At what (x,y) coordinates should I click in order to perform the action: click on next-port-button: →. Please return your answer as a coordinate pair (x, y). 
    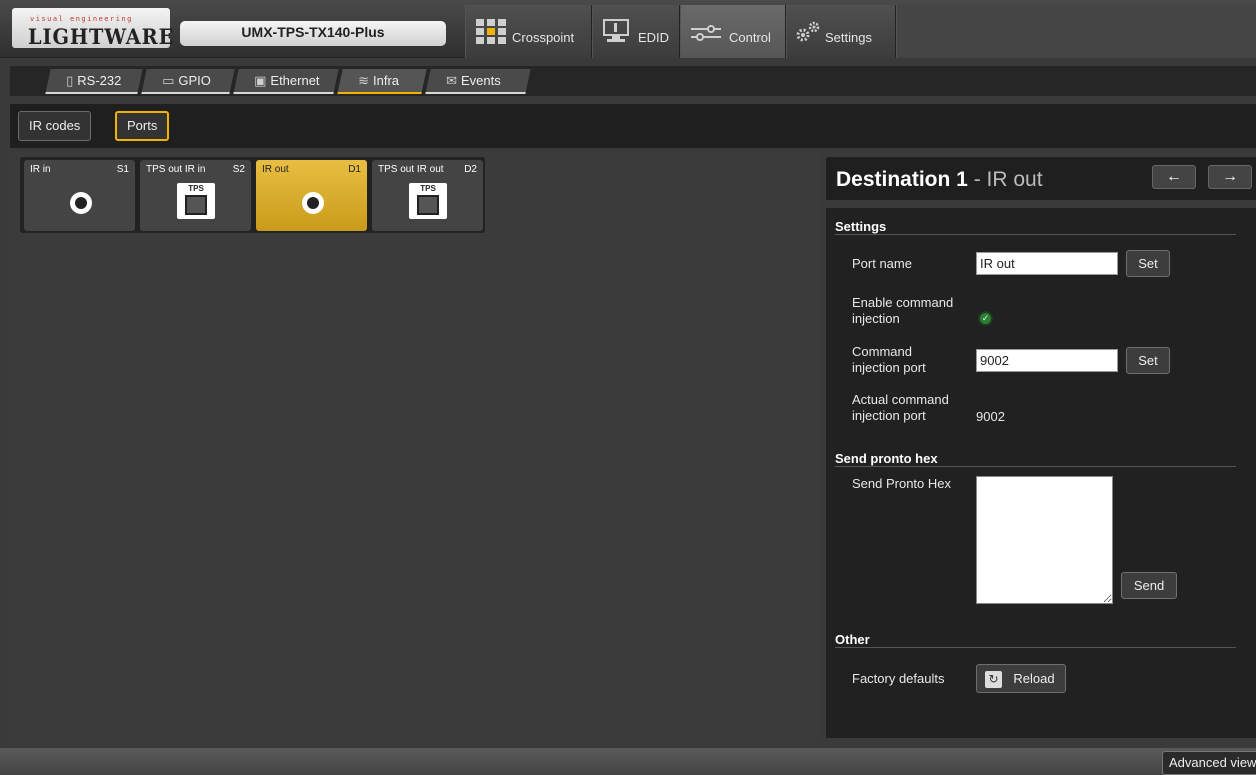
    Looking at the image, I should click on (1230, 177).